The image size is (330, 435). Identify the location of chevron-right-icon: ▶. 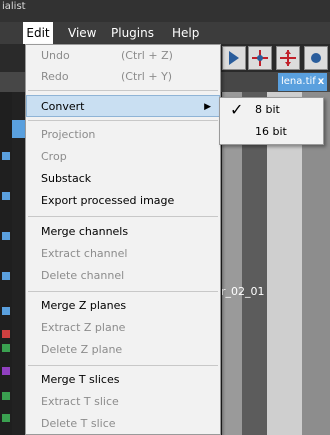
(207, 107).